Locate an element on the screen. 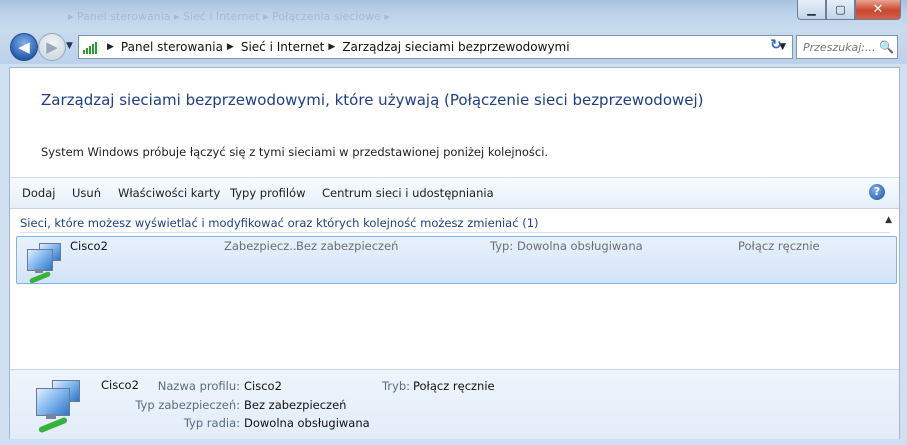 The width and height of the screenshot is (907, 445). profile-name-label: Nazwa profilu: is located at coordinates (198, 386).